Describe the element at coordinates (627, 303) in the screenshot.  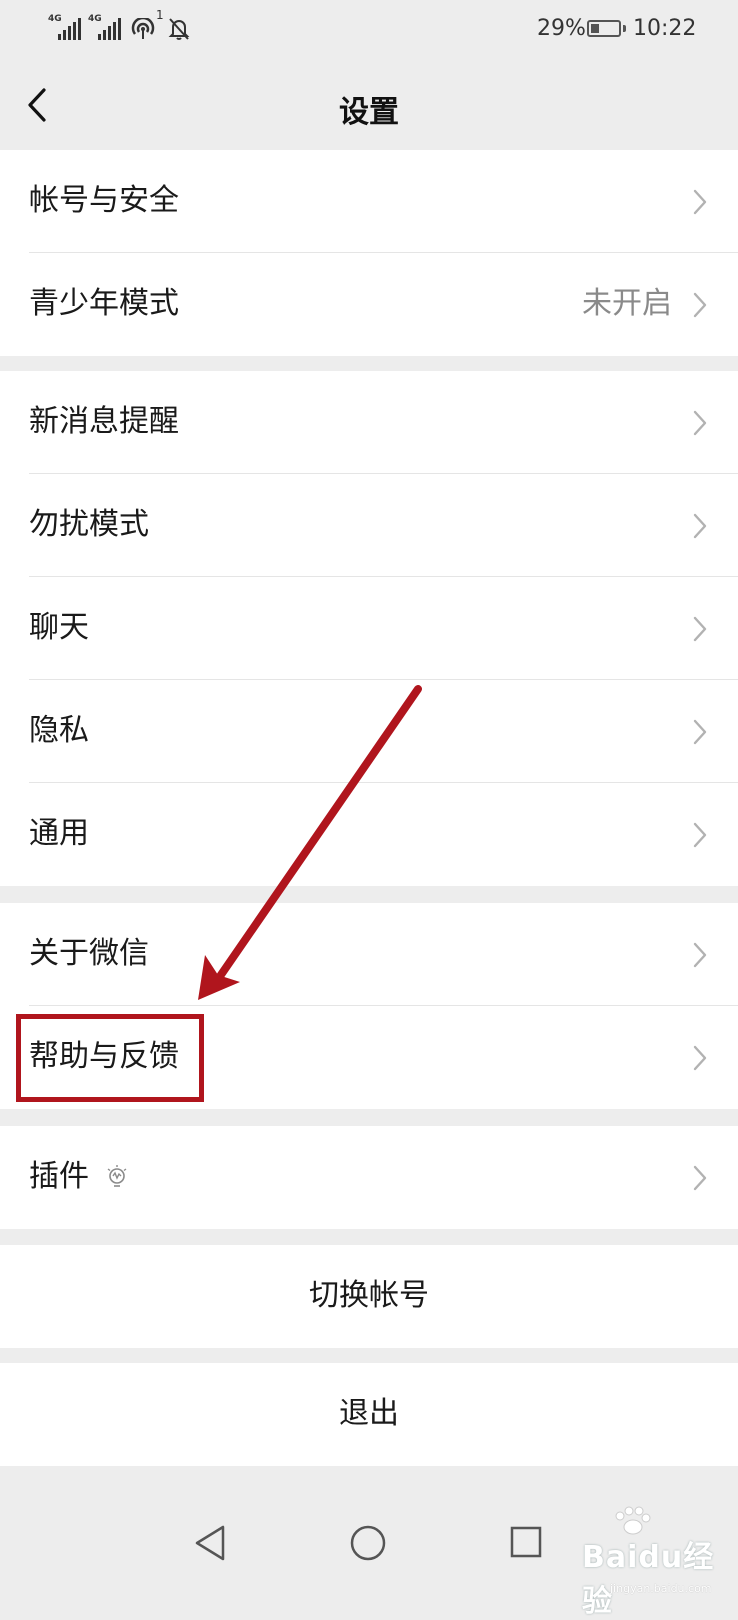
I see `teen-mode-status: 未开启` at that location.